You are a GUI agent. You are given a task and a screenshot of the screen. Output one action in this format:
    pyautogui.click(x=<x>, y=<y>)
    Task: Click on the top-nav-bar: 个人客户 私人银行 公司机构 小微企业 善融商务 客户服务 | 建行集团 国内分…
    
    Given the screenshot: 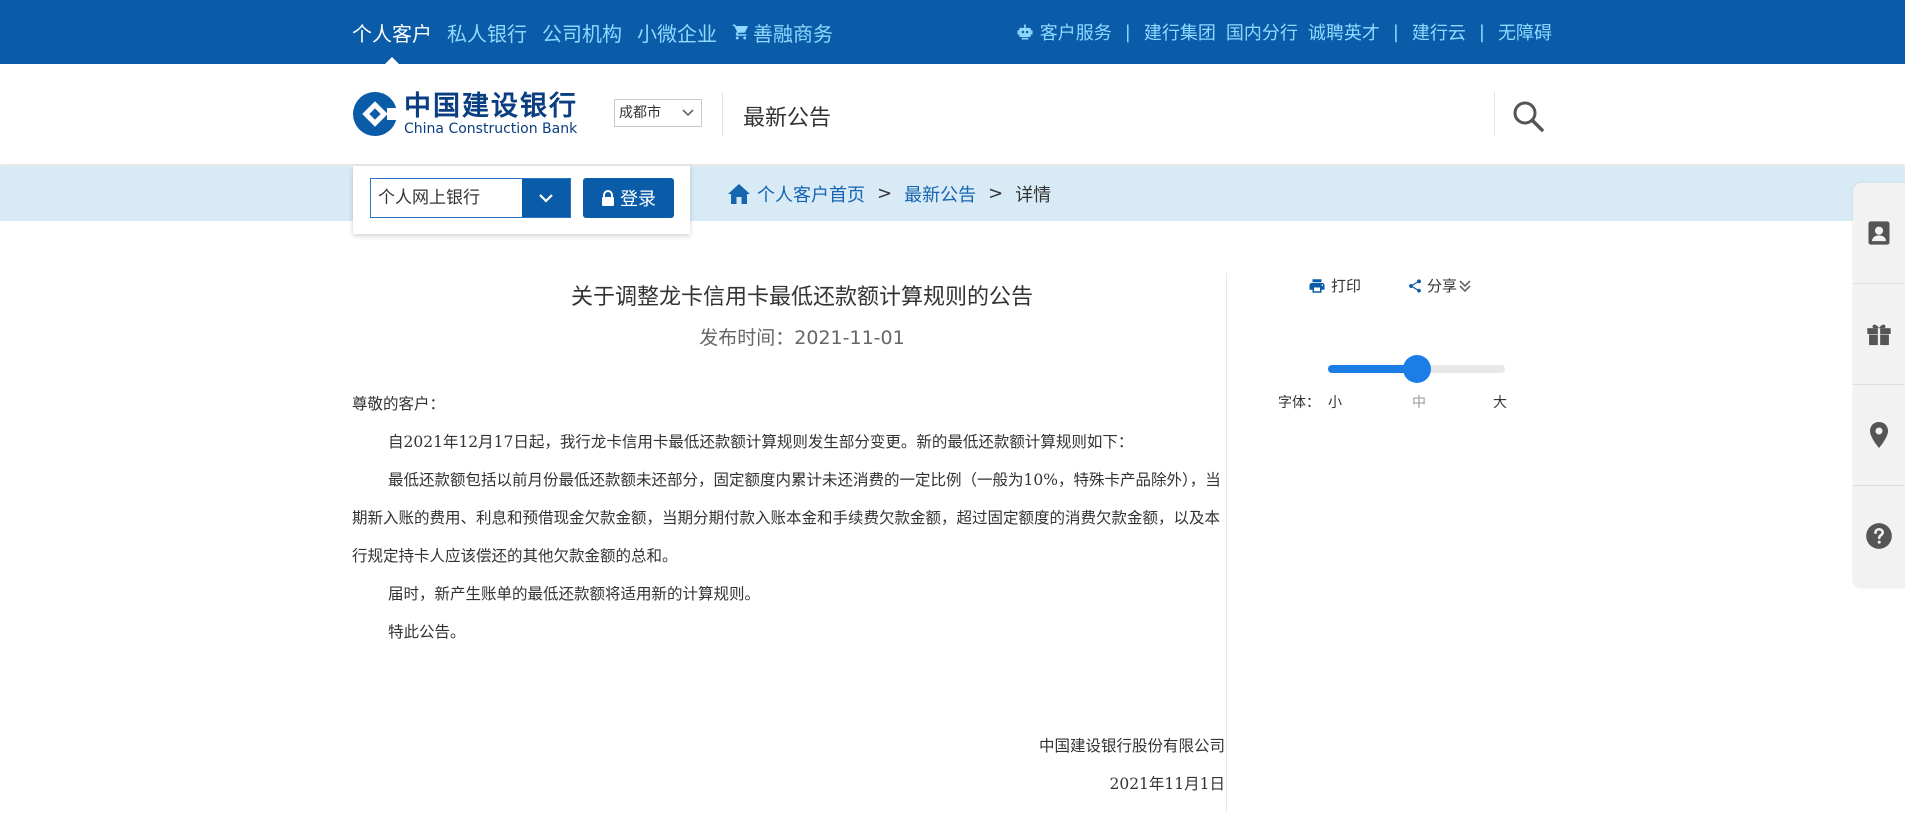 What is the action you would take?
    pyautogui.click(x=952, y=32)
    